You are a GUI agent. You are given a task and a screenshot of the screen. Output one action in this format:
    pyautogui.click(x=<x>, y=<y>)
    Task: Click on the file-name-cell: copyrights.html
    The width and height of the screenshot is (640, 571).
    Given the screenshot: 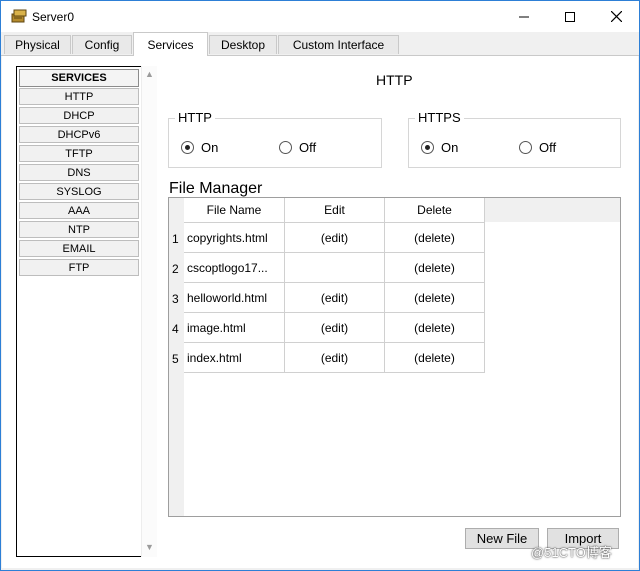 What is the action you would take?
    pyautogui.click(x=234, y=238)
    